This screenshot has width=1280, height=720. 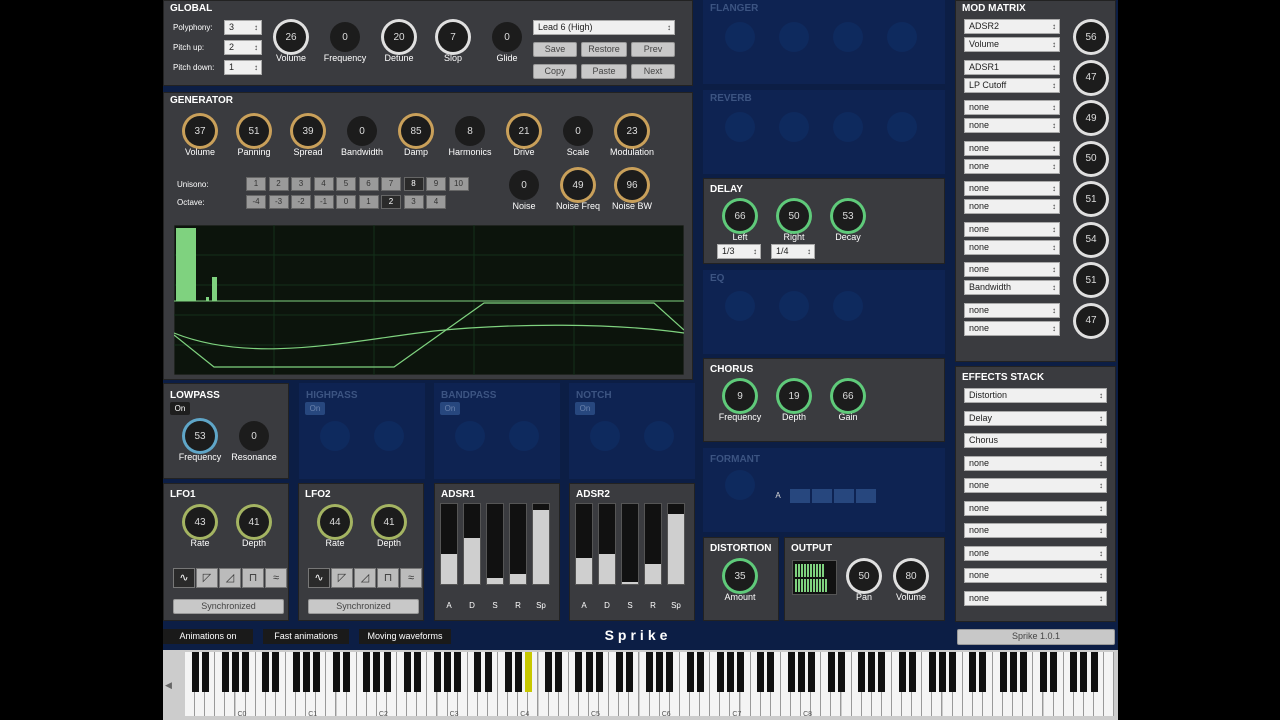 I want to click on sine-wave-button: ∿, so click(x=184, y=578).